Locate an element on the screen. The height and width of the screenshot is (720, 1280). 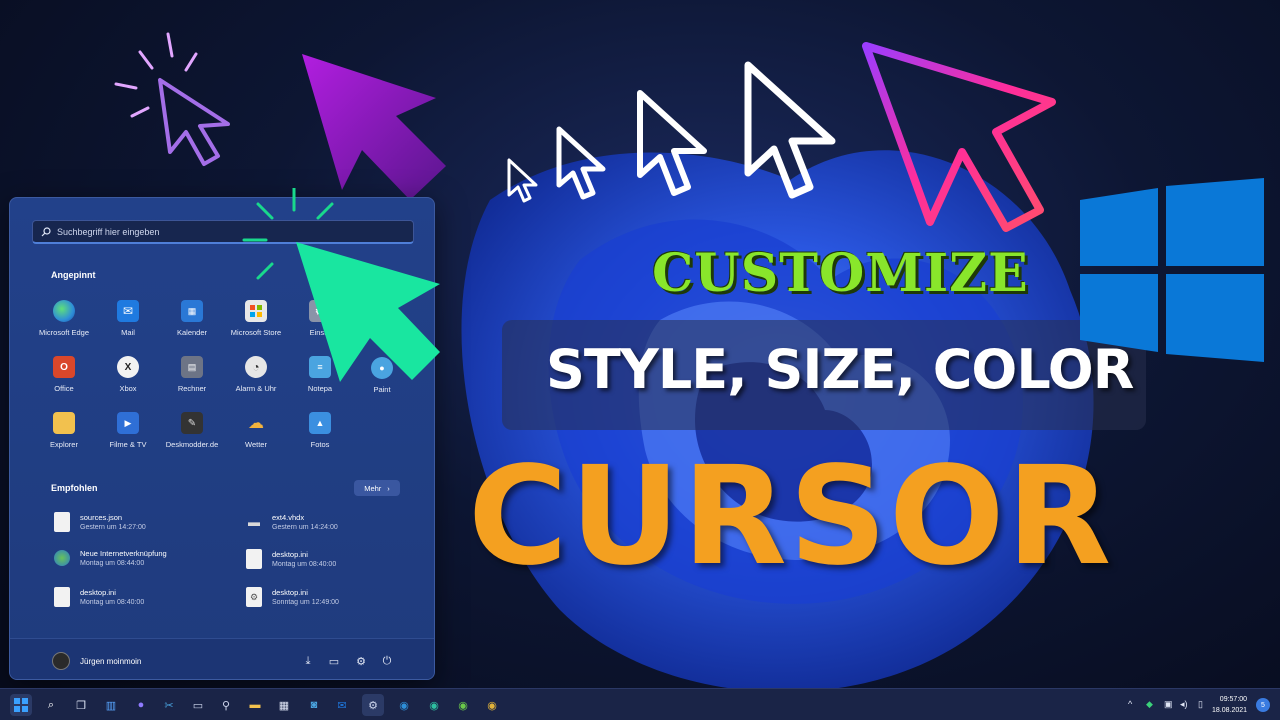
pinned-app-films: ▶ Filme & TV is located at coordinates (128, 436).